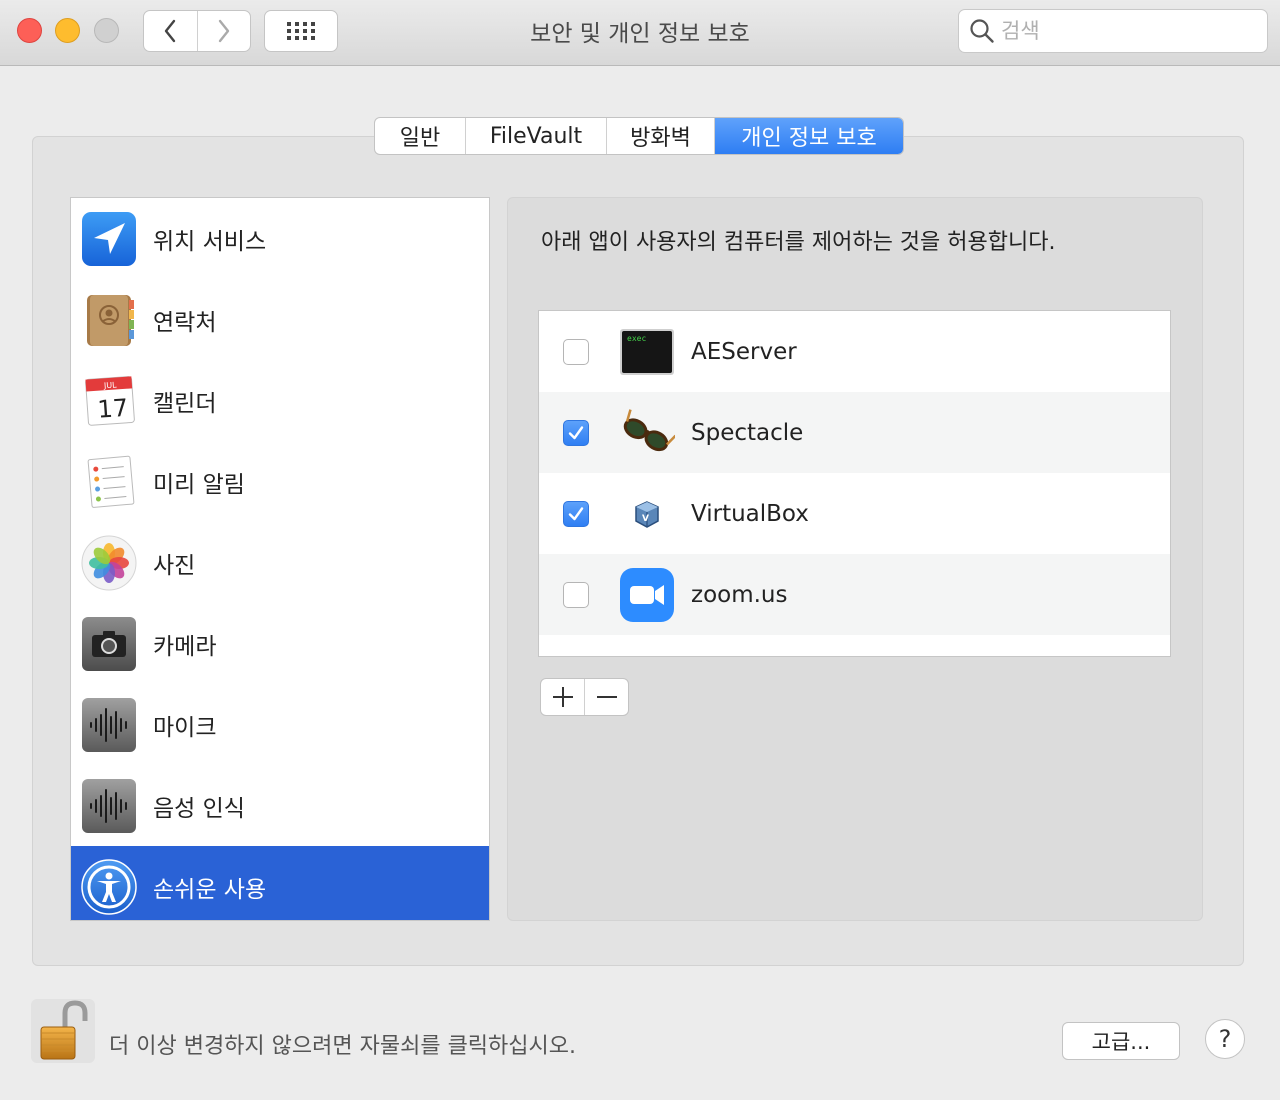  Describe the element at coordinates (109, 562) in the screenshot. I see `photos-icon` at that location.